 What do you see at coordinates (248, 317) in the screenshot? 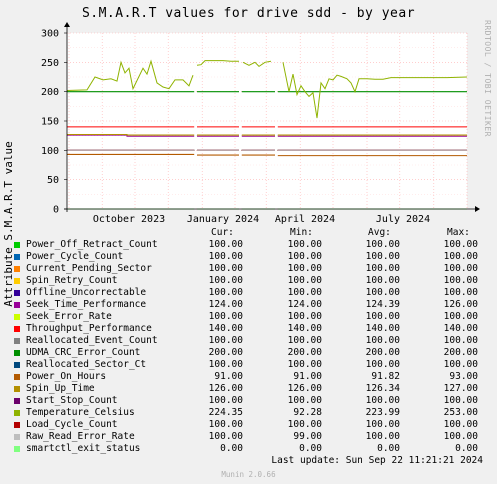
I see `legend-row: Seek_Error_Rate 100.00 100.00 100.00 100.00` at bounding box center [248, 317].